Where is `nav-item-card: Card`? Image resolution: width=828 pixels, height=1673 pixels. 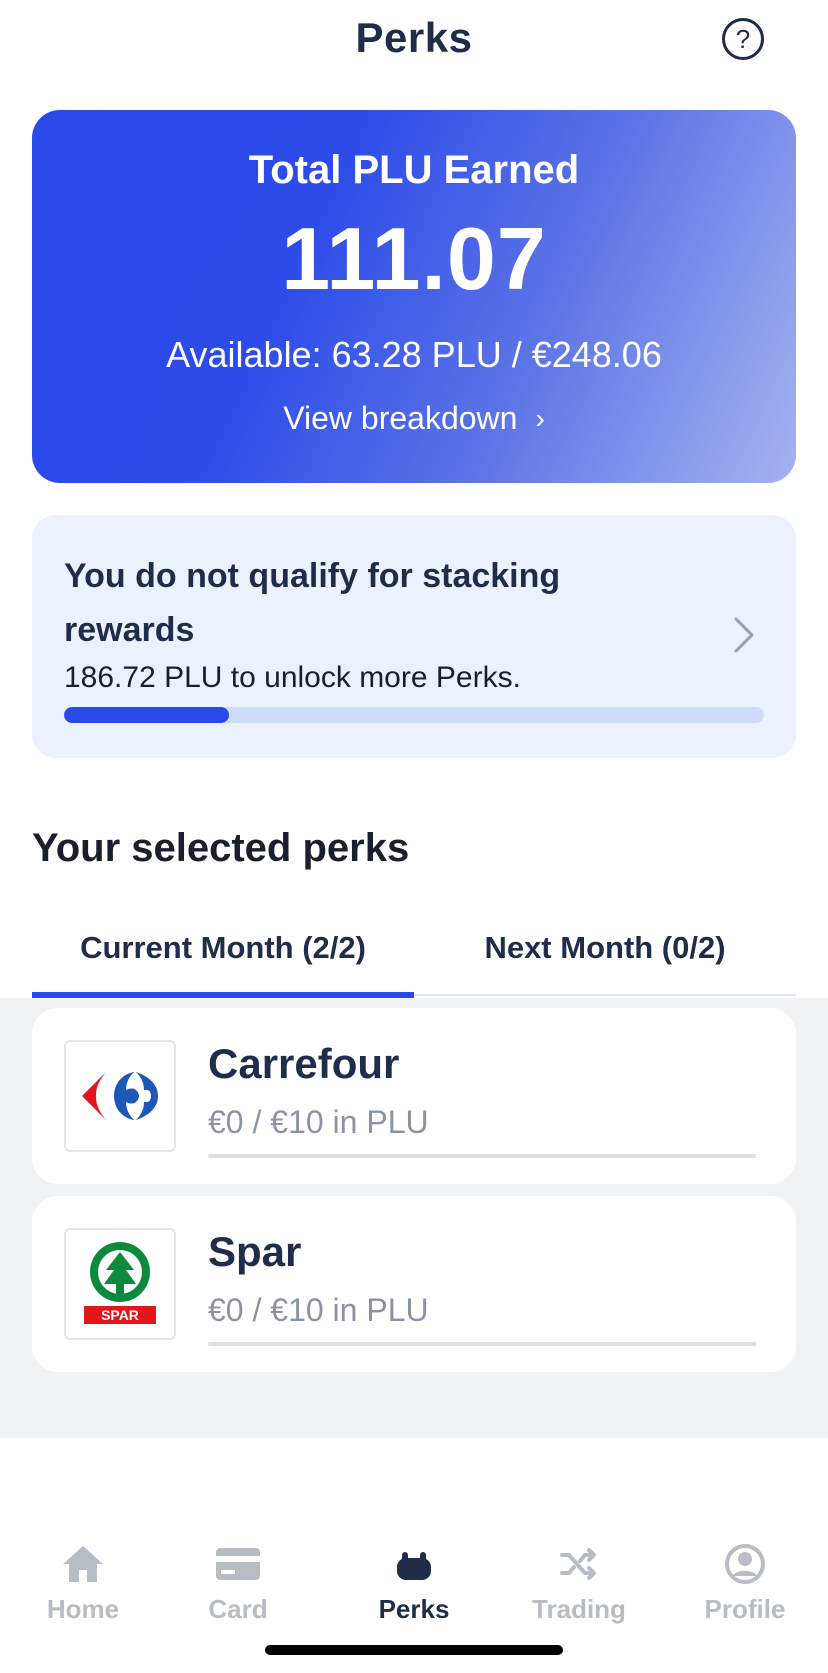
nav-item-card: Card is located at coordinates (238, 1575).